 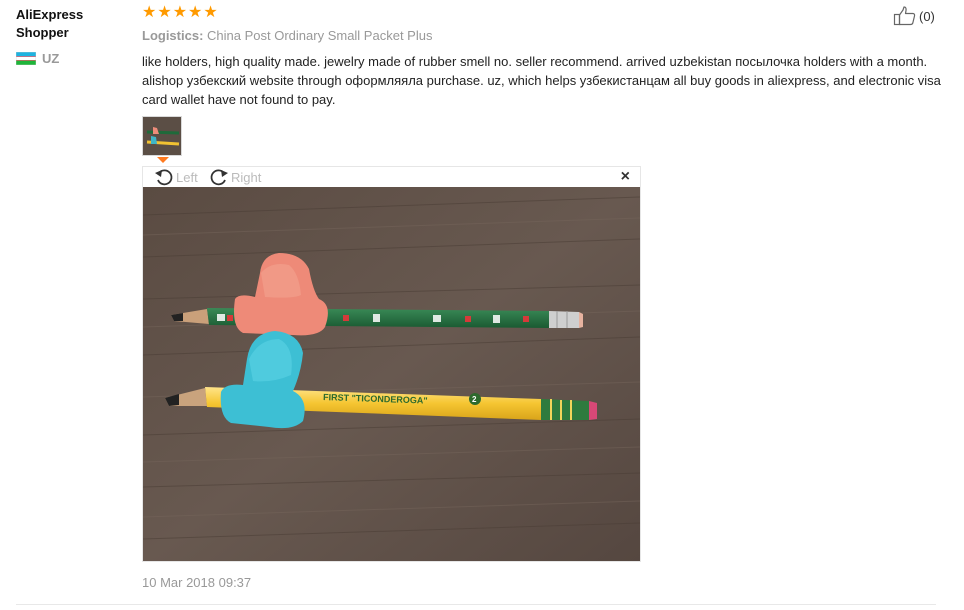 I want to click on country-code: UZ, so click(x=51, y=58).